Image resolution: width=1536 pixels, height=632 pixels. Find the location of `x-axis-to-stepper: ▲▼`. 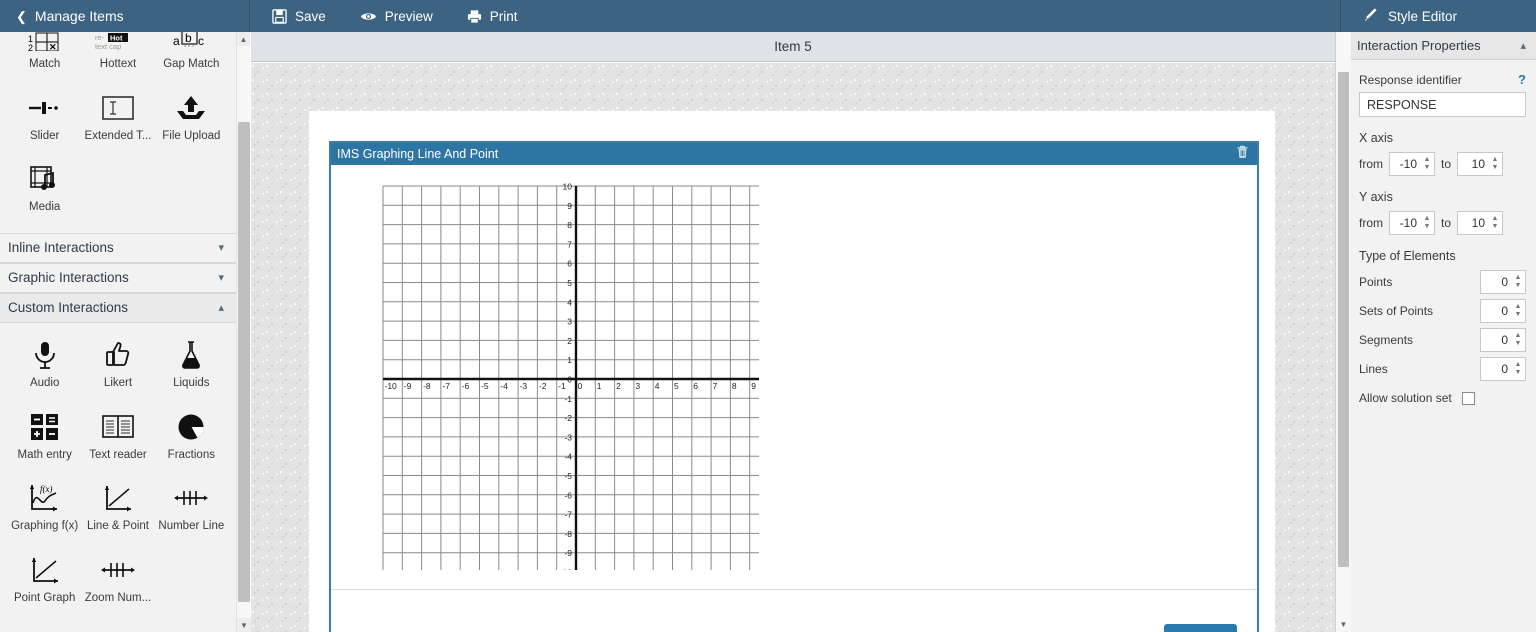

x-axis-to-stepper: ▲▼ is located at coordinates (1480, 164).